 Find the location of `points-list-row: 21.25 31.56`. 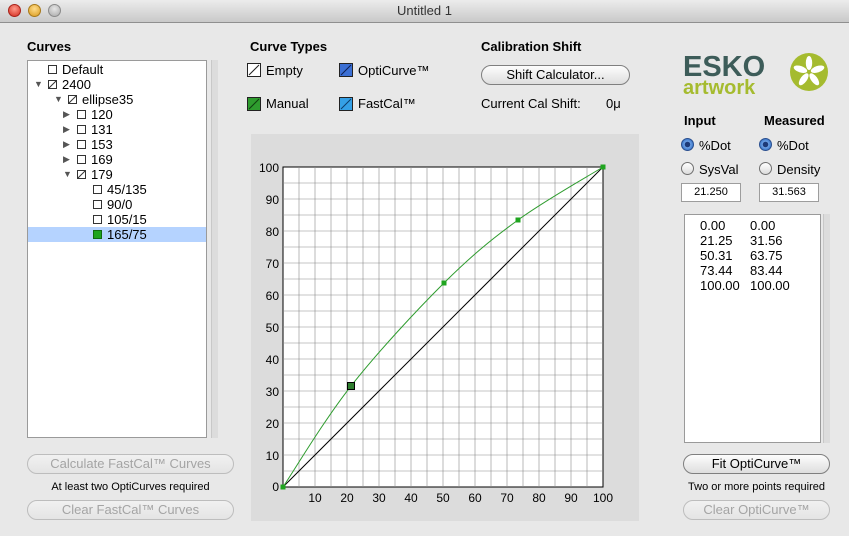

points-list-row: 21.25 31.56 is located at coordinates (760, 240).